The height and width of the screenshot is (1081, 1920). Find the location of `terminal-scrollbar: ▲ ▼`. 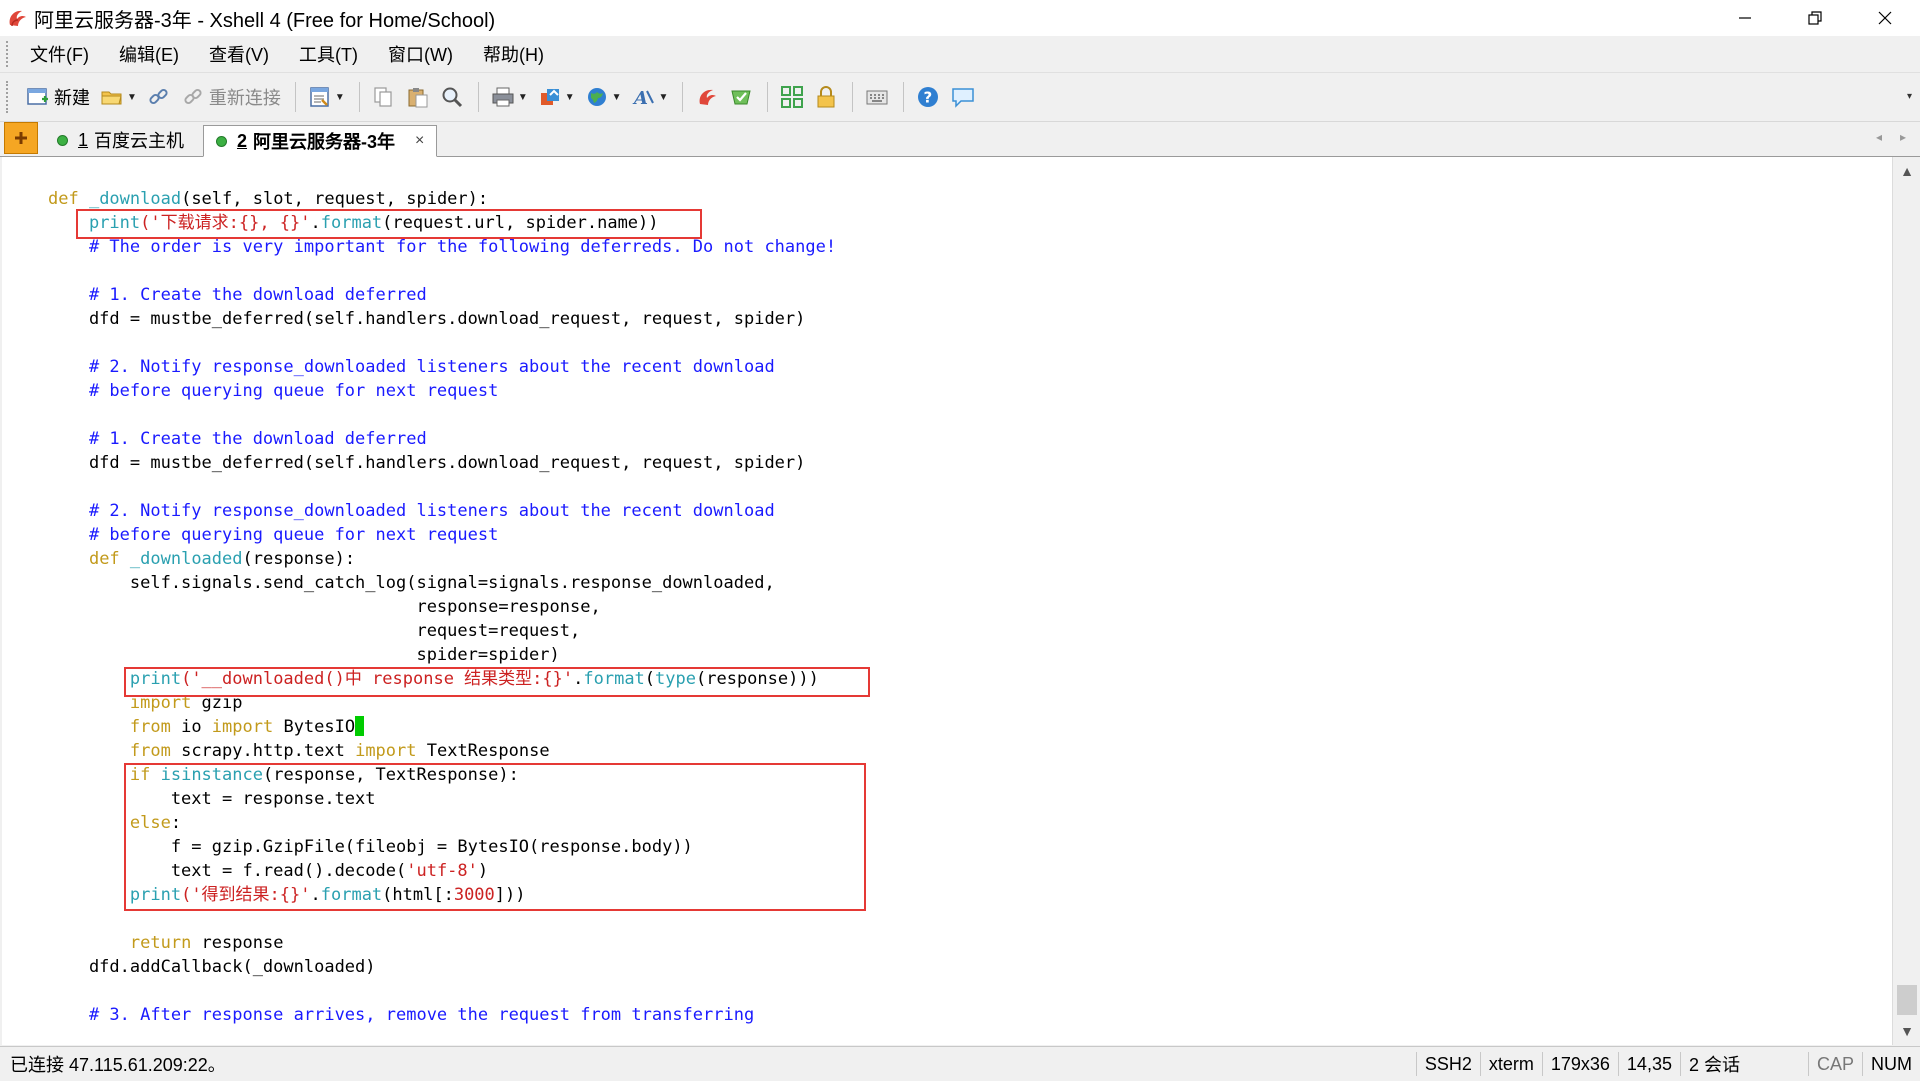

terminal-scrollbar: ▲ ▼ is located at coordinates (1906, 601).